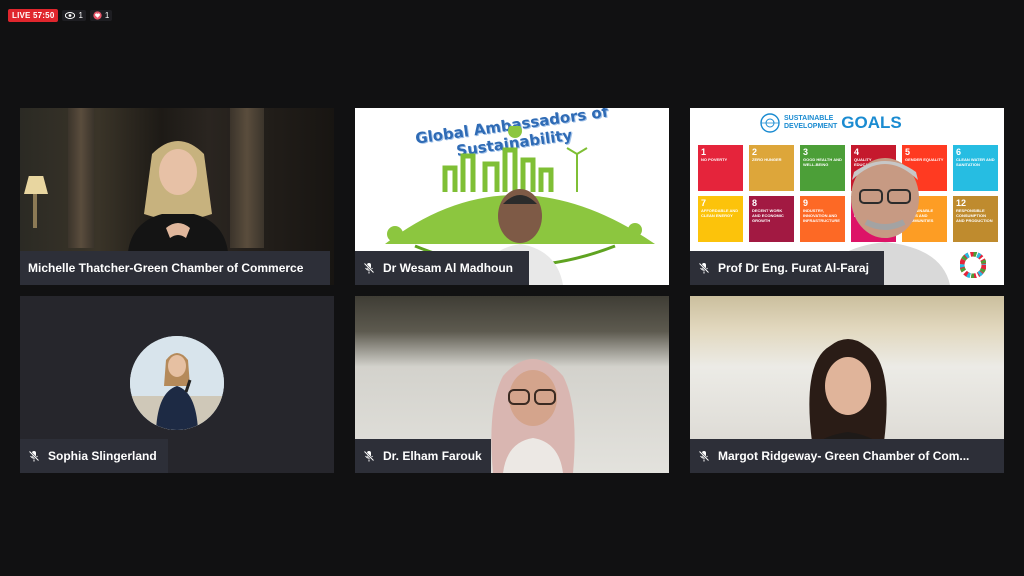  What do you see at coordinates (107, 15) in the screenshot?
I see `like-count-value: 1` at bounding box center [107, 15].